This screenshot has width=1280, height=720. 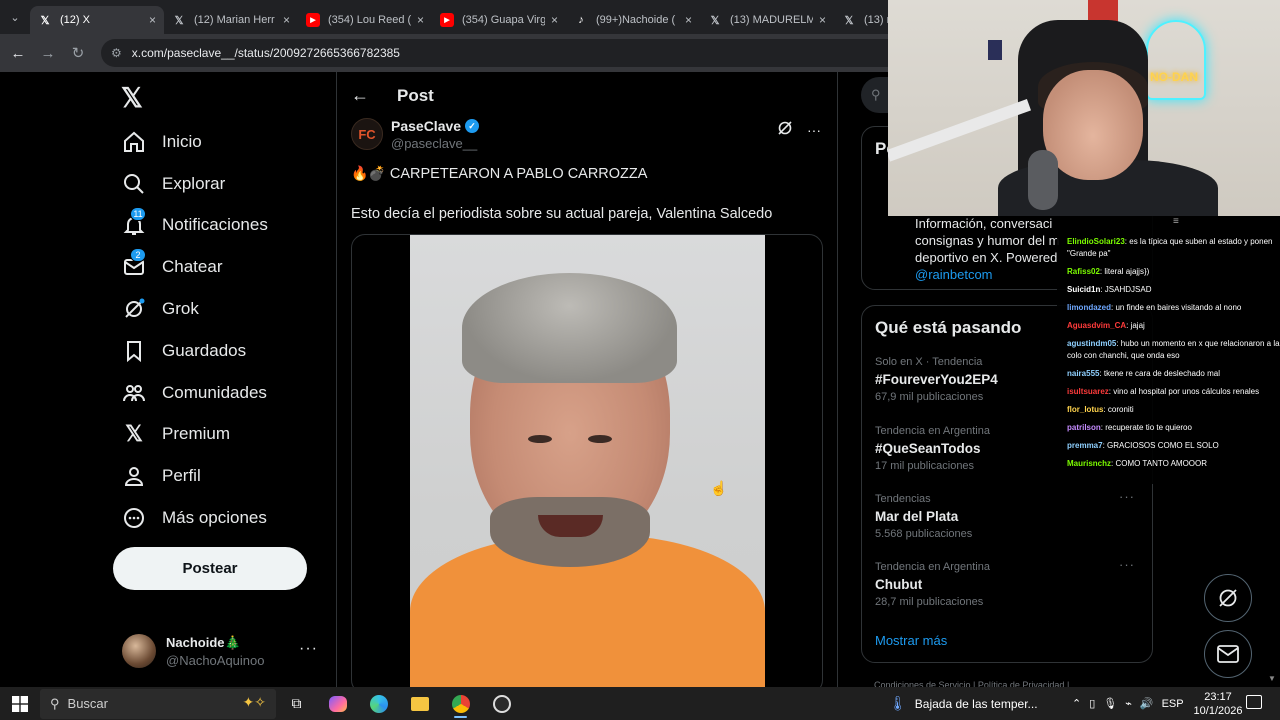 I want to click on mail-icon, so click(x=1228, y=654).